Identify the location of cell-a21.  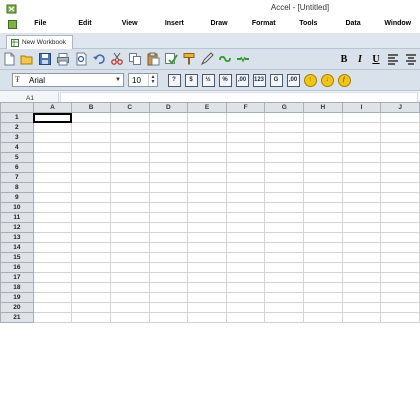
(52, 317).